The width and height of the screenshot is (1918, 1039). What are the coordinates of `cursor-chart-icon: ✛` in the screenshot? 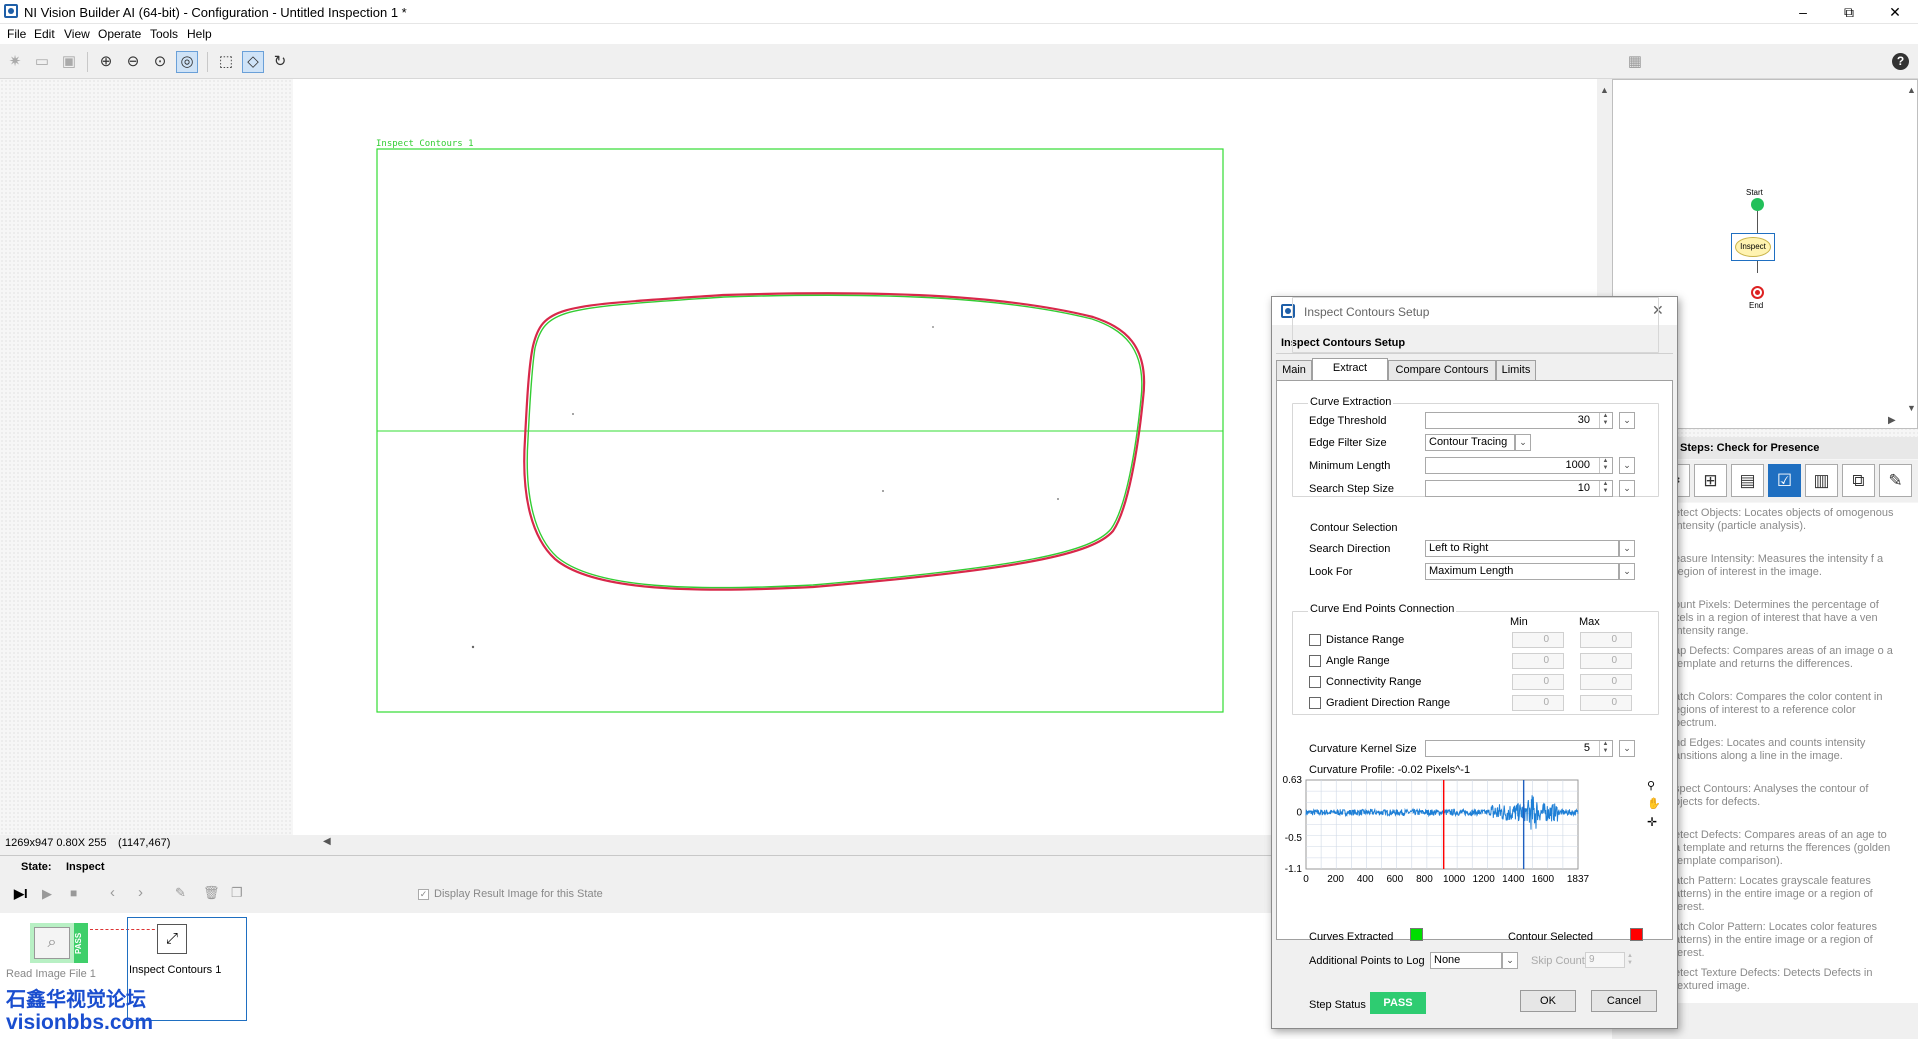 It's located at (1652, 822).